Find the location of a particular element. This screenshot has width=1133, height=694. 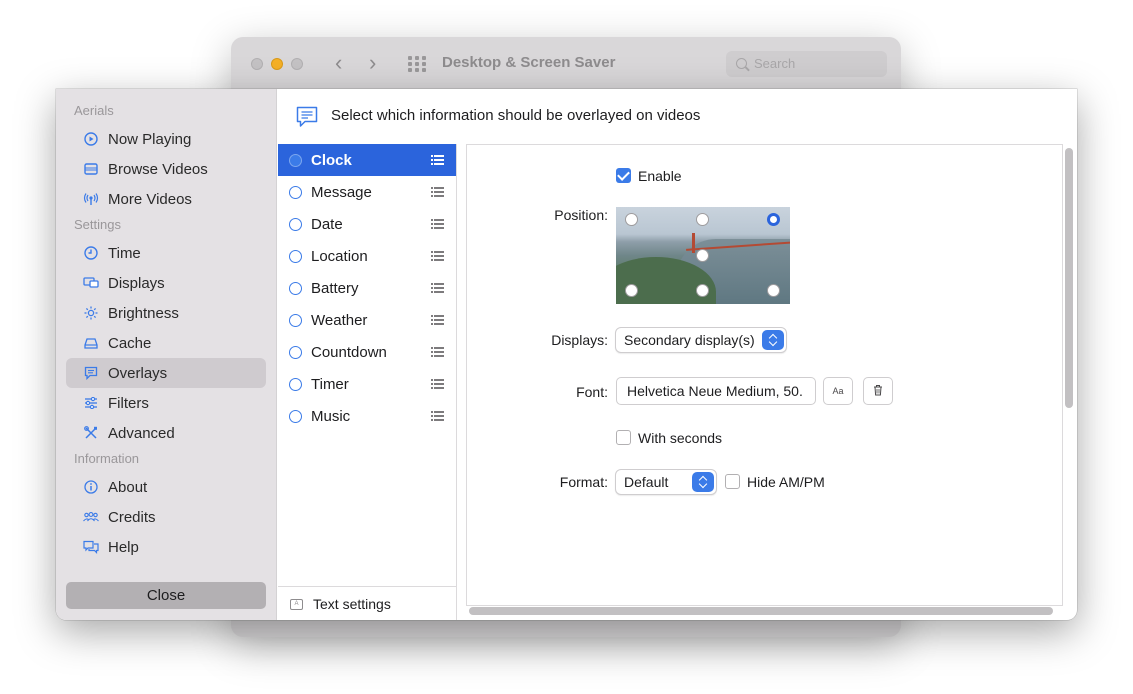

sidebar-item-brightness: Brightness is located at coordinates (166, 313).